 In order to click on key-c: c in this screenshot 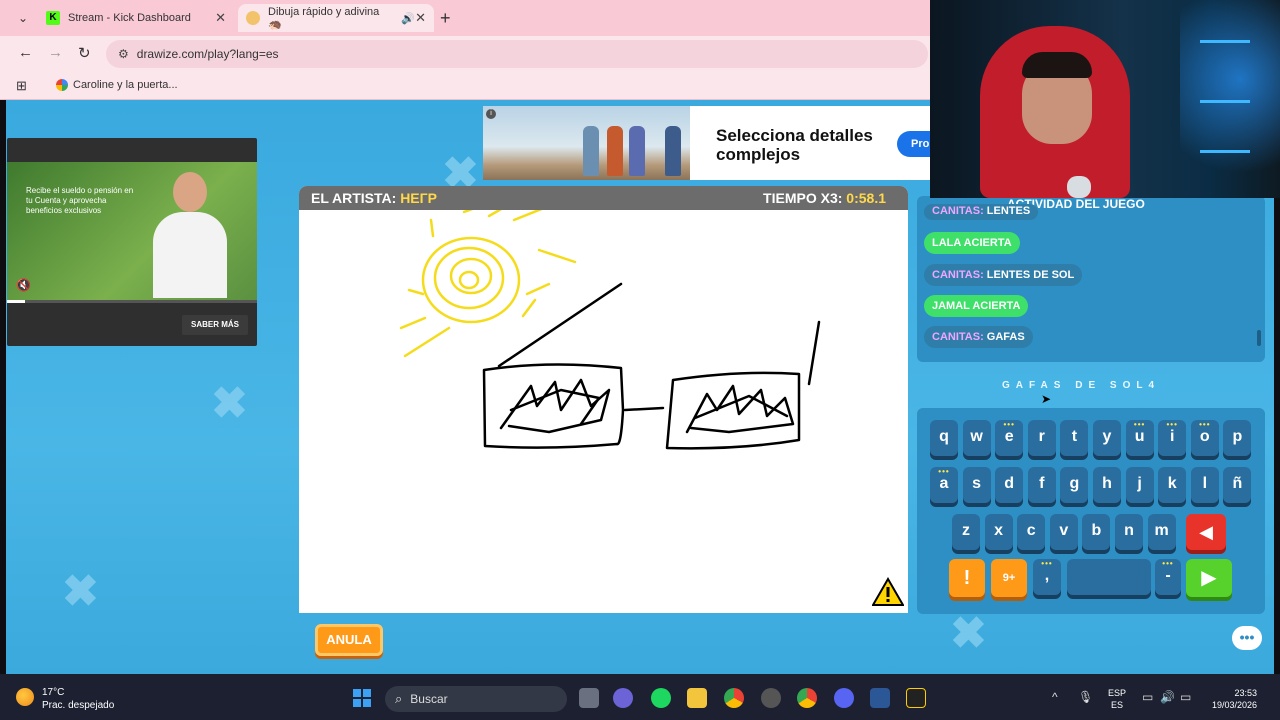, I will do `click(1031, 532)`.